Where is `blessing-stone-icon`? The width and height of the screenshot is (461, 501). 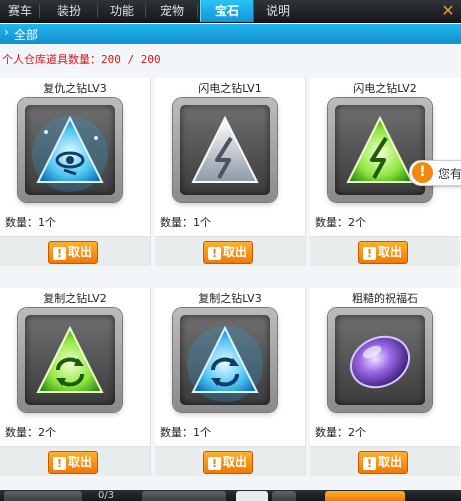
blessing-stone-icon is located at coordinates (380, 362).